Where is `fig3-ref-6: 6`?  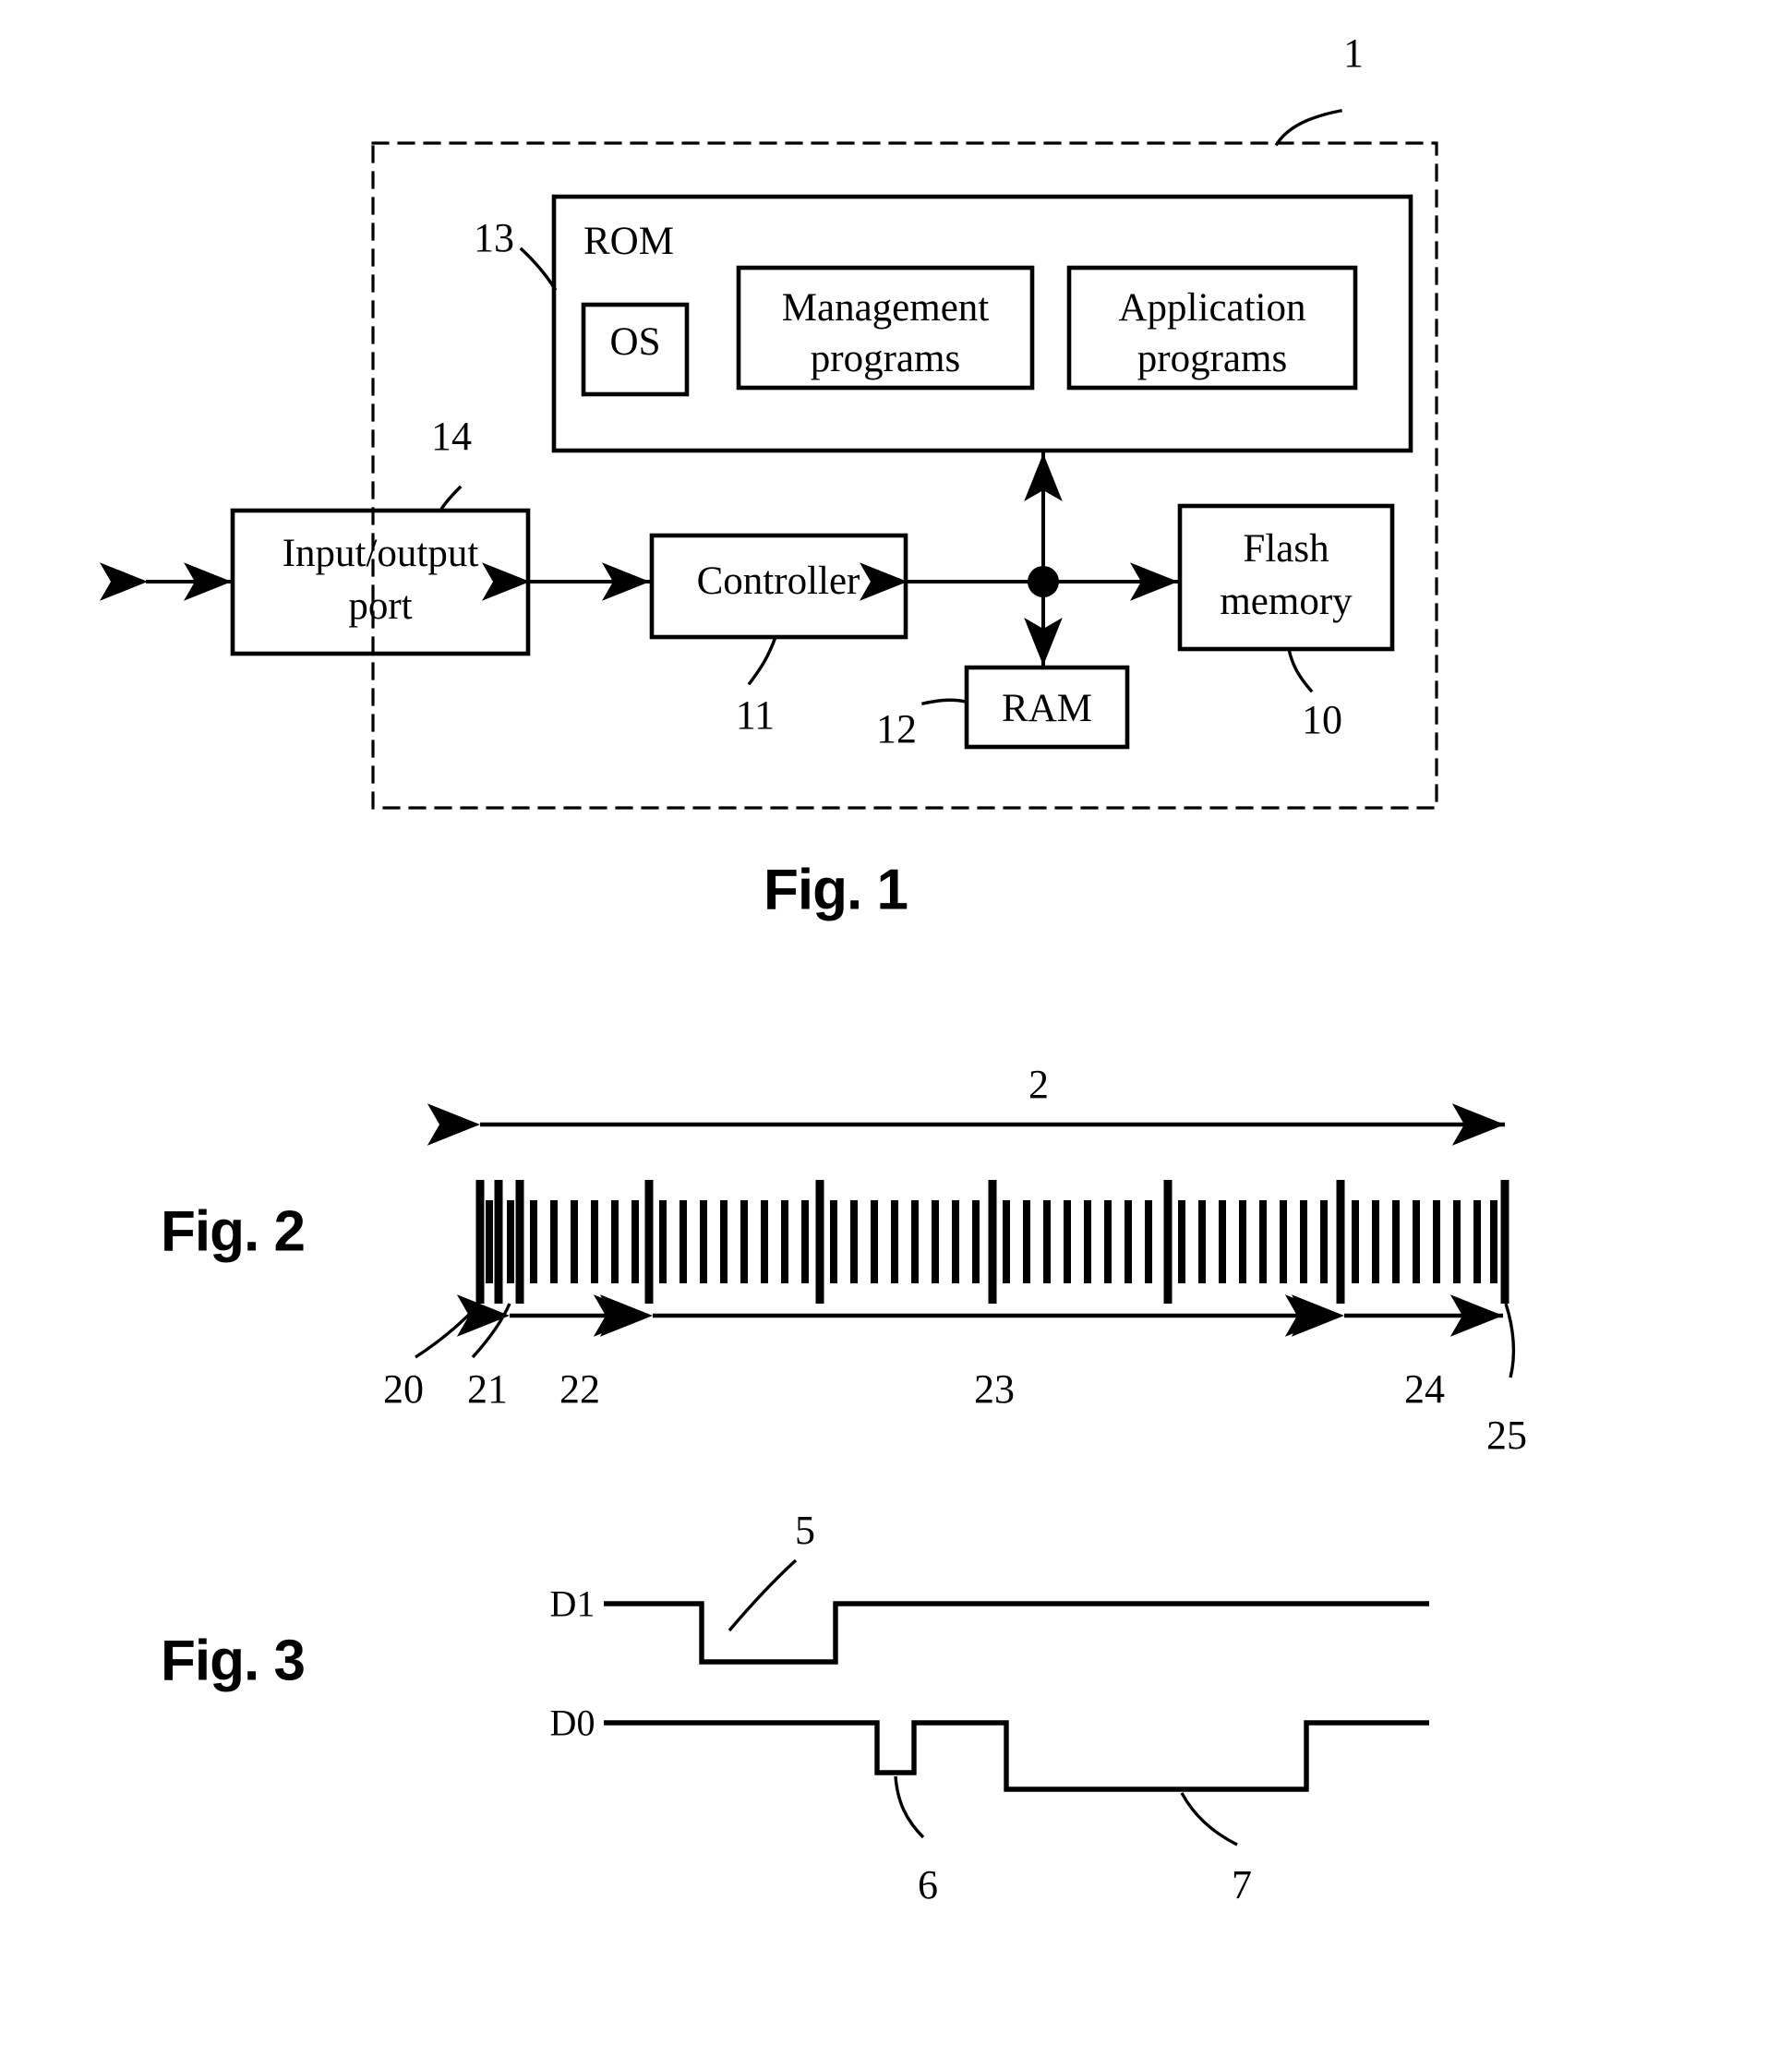
fig3-ref-6: 6 is located at coordinates (928, 1885).